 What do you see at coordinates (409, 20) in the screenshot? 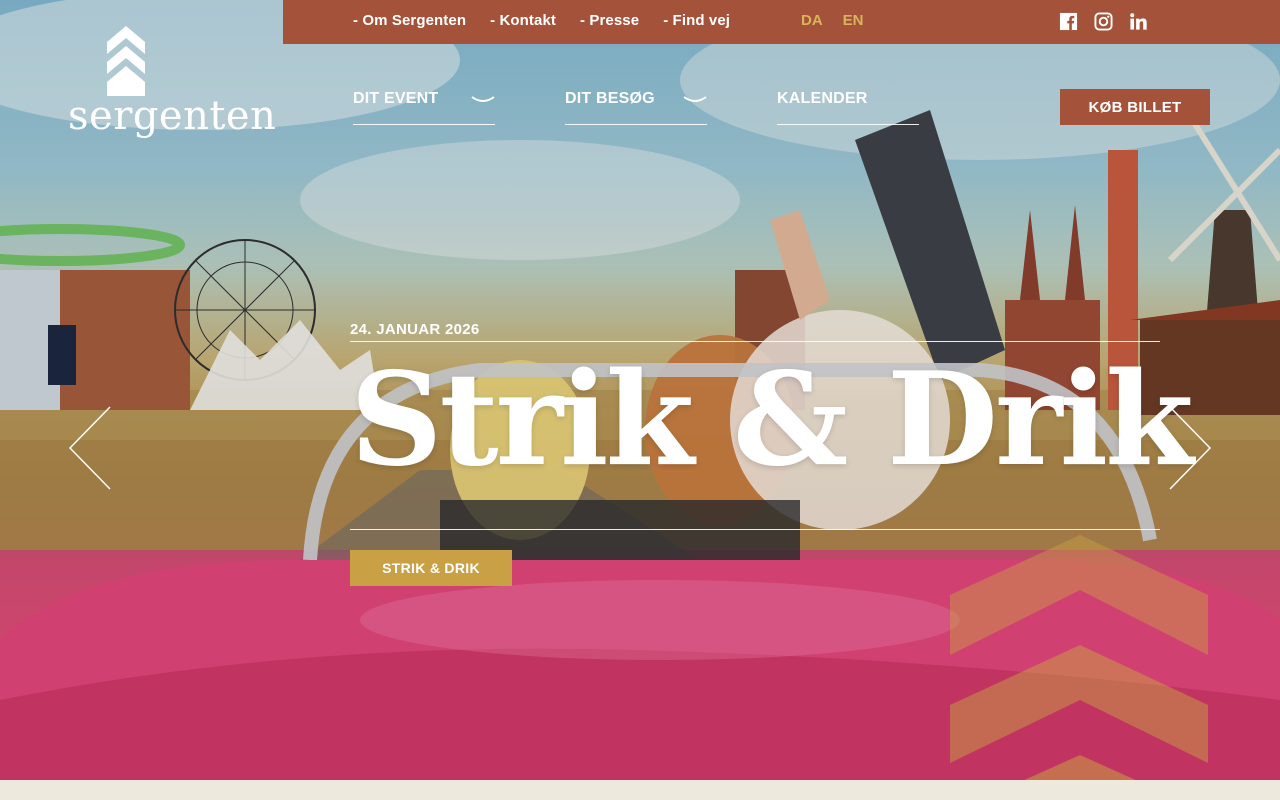
I see `utility-link-om-sergenten: - Om Sergenten` at bounding box center [409, 20].